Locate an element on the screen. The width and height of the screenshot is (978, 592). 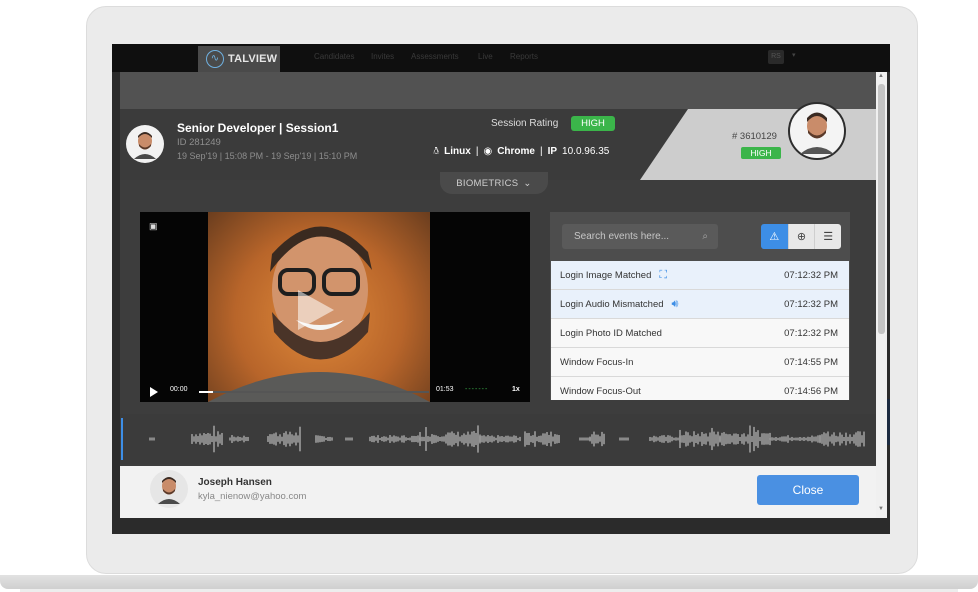
system-info: 🐧︎ Linux | ◉ Chrome | IP 10.0.96.35 is located at coordinates (521, 151).